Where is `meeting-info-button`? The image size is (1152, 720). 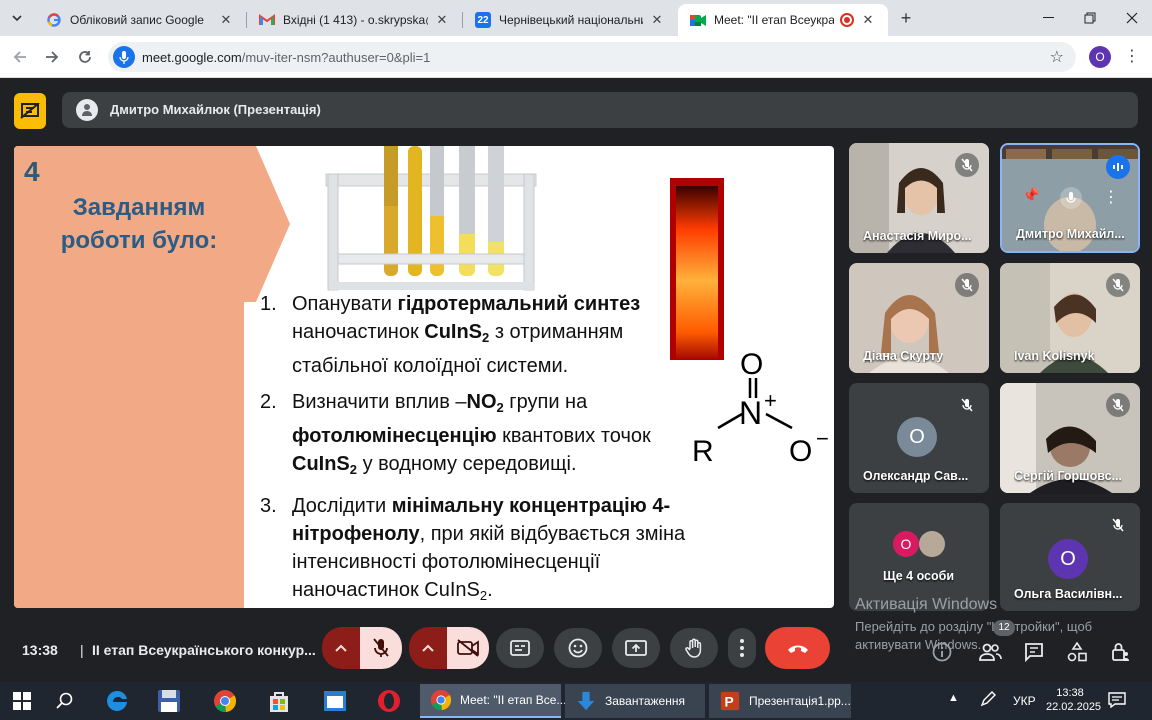
meeting-info-button is located at coordinates (942, 652).